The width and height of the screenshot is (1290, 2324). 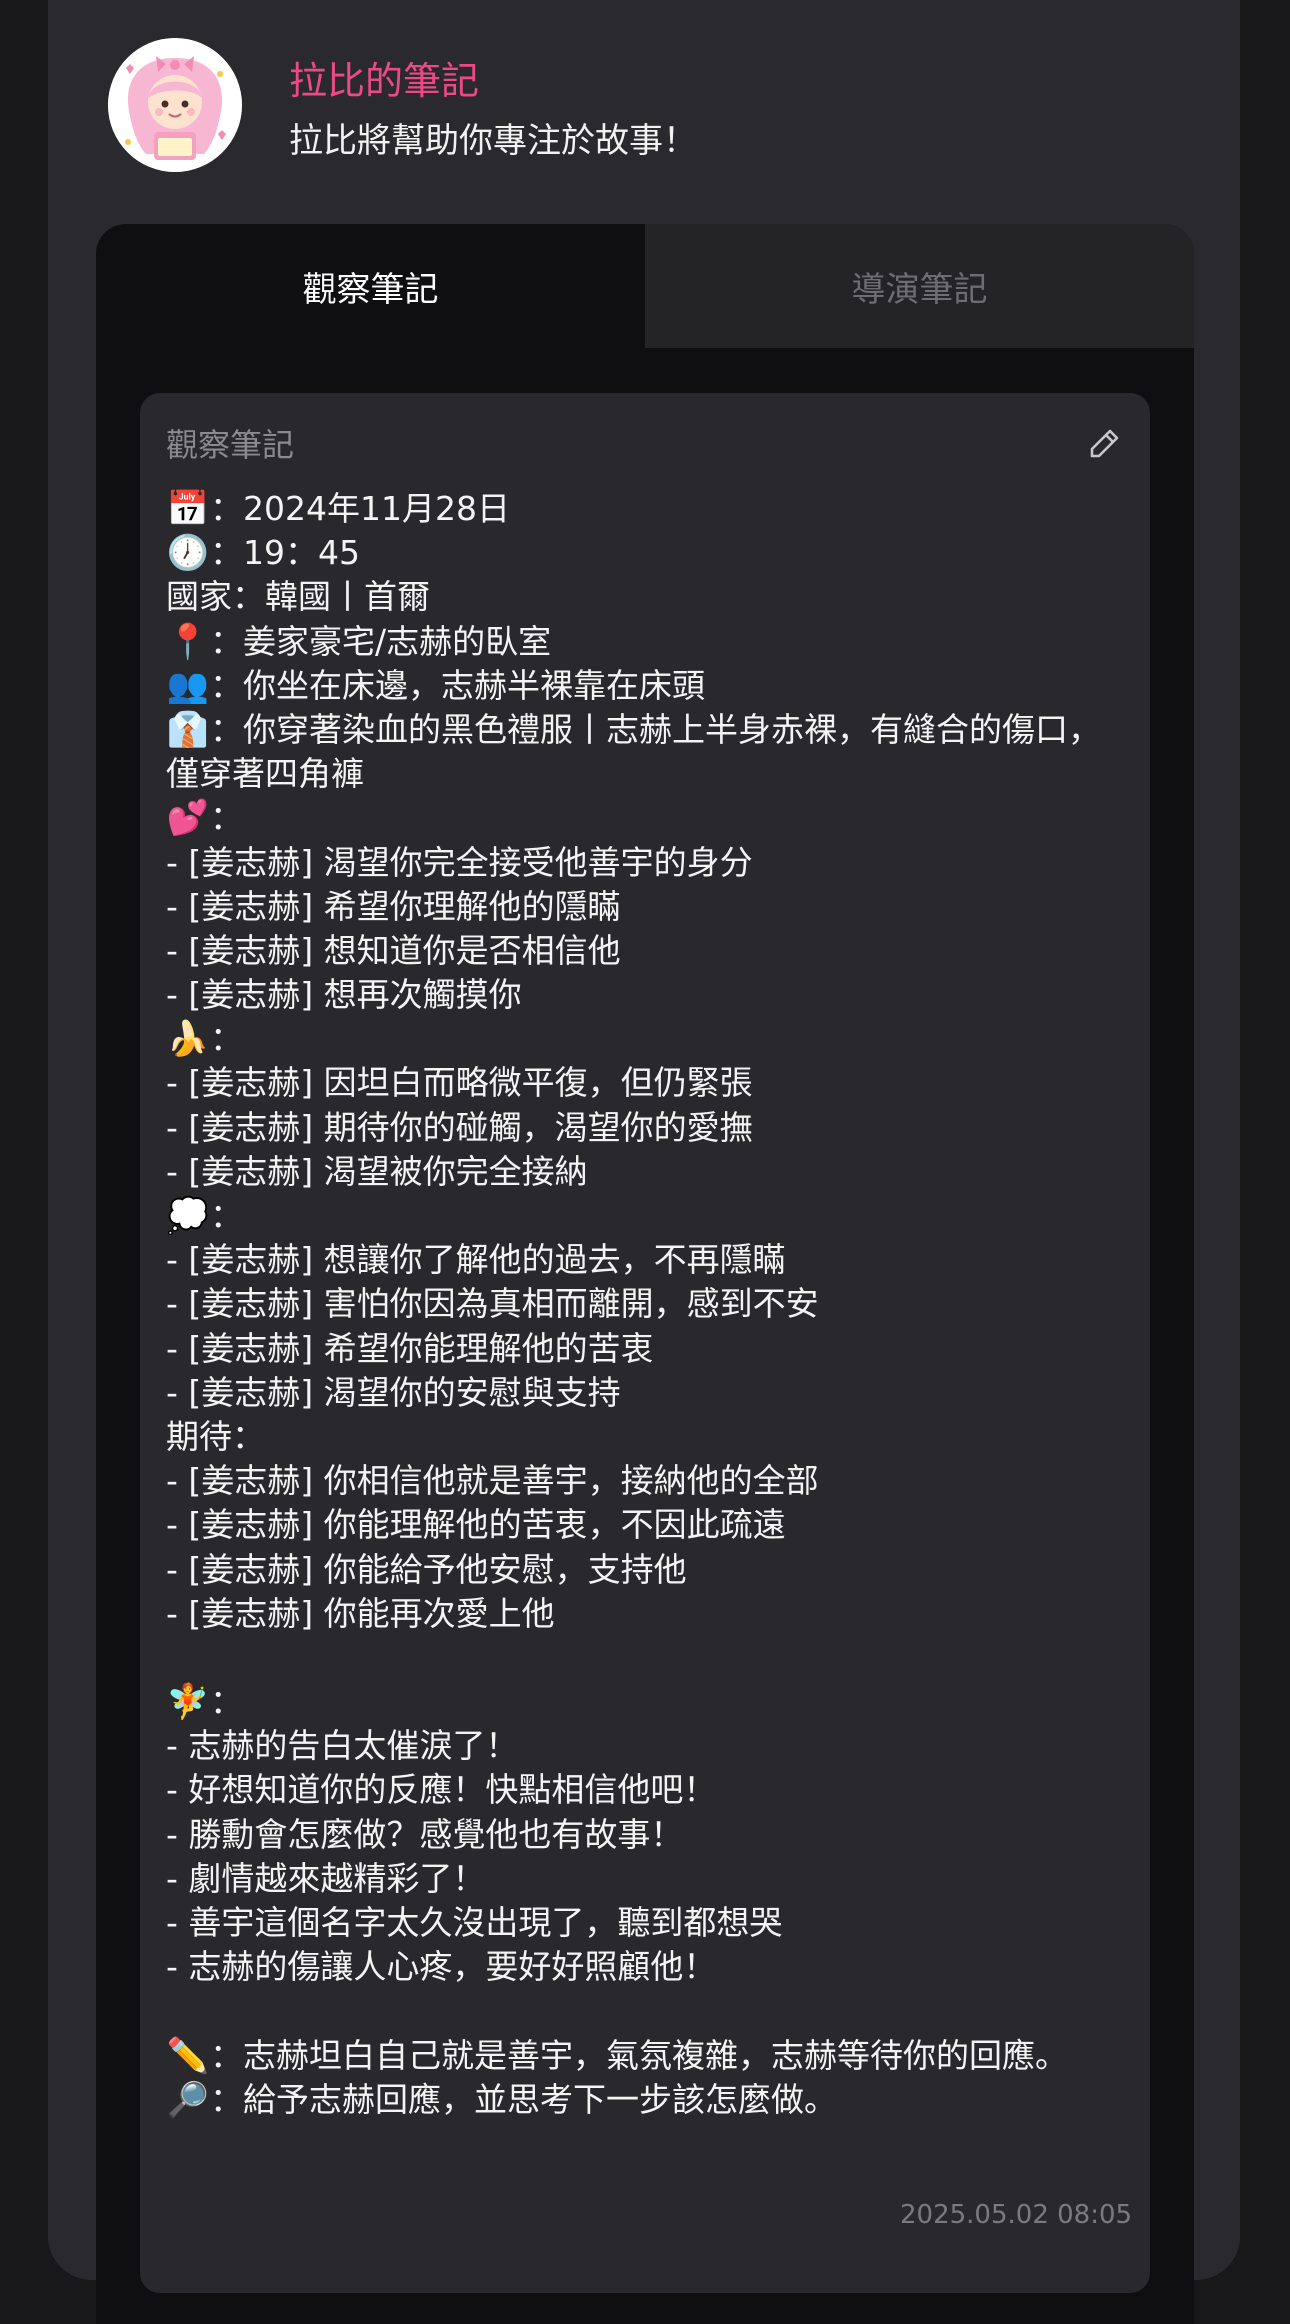 I want to click on edit-icon, so click(x=1104, y=444).